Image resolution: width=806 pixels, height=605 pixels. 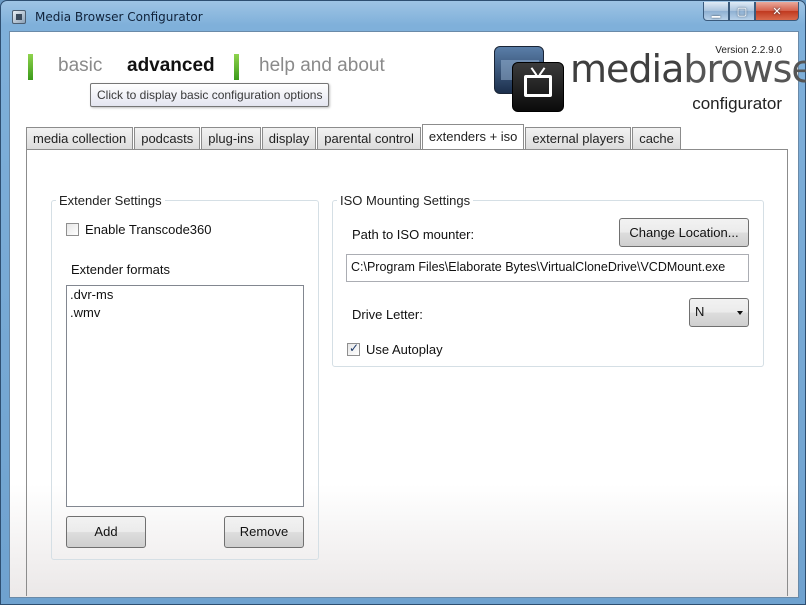 What do you see at coordinates (72, 229) in the screenshot?
I see `checkbox-icon` at bounding box center [72, 229].